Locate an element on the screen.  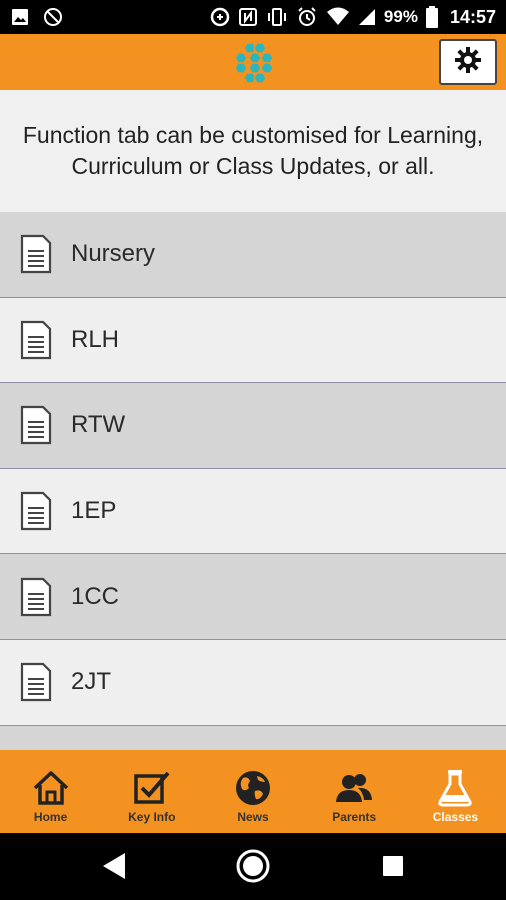
back-icon is located at coordinates (114, 866).